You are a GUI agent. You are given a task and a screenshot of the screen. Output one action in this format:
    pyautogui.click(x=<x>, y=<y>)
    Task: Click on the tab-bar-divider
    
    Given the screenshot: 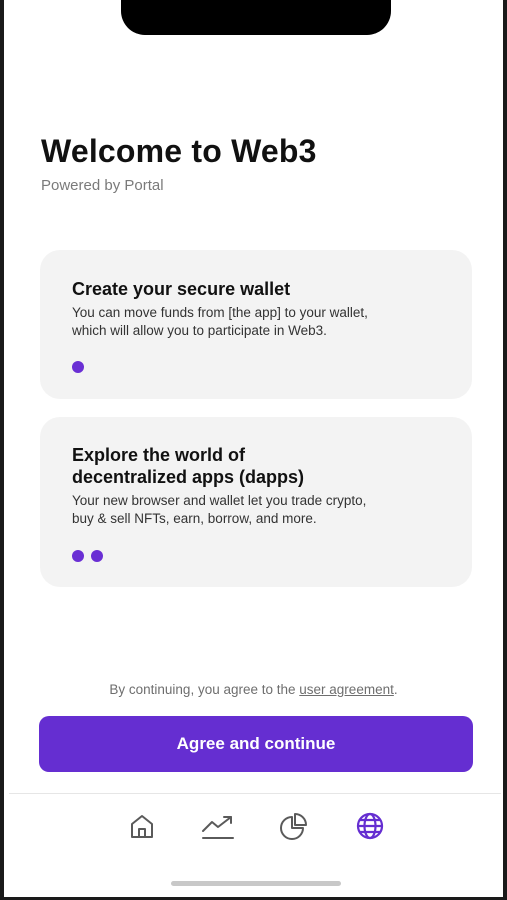 What is the action you would take?
    pyautogui.click(x=255, y=793)
    